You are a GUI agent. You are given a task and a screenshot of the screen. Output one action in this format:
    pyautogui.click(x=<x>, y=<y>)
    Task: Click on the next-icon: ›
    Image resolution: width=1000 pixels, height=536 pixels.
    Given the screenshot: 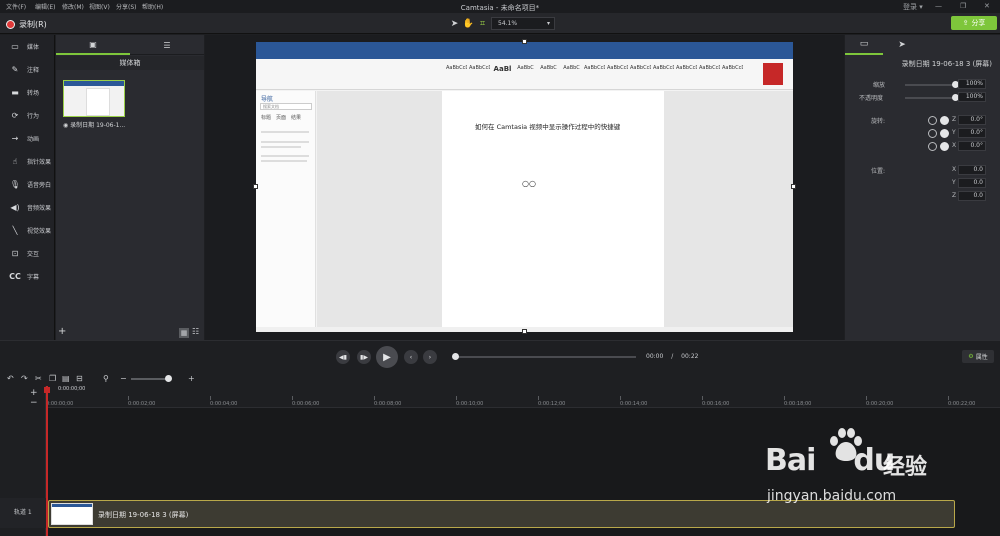 What is the action you would take?
    pyautogui.click(x=430, y=357)
    